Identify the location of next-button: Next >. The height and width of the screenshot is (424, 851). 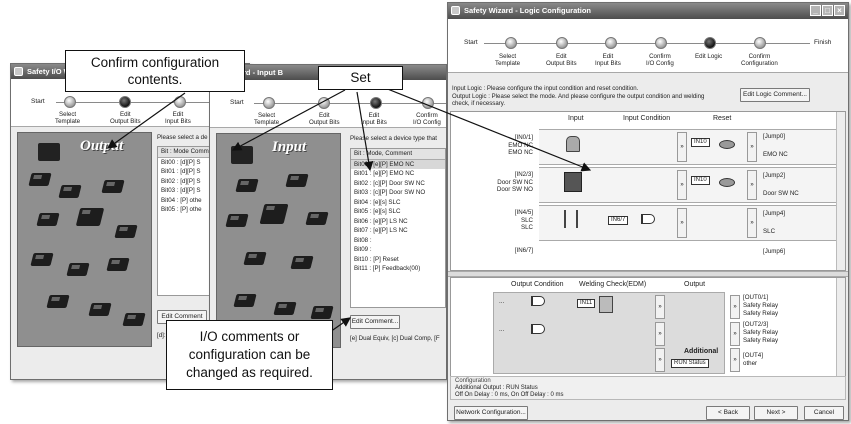
(776, 413).